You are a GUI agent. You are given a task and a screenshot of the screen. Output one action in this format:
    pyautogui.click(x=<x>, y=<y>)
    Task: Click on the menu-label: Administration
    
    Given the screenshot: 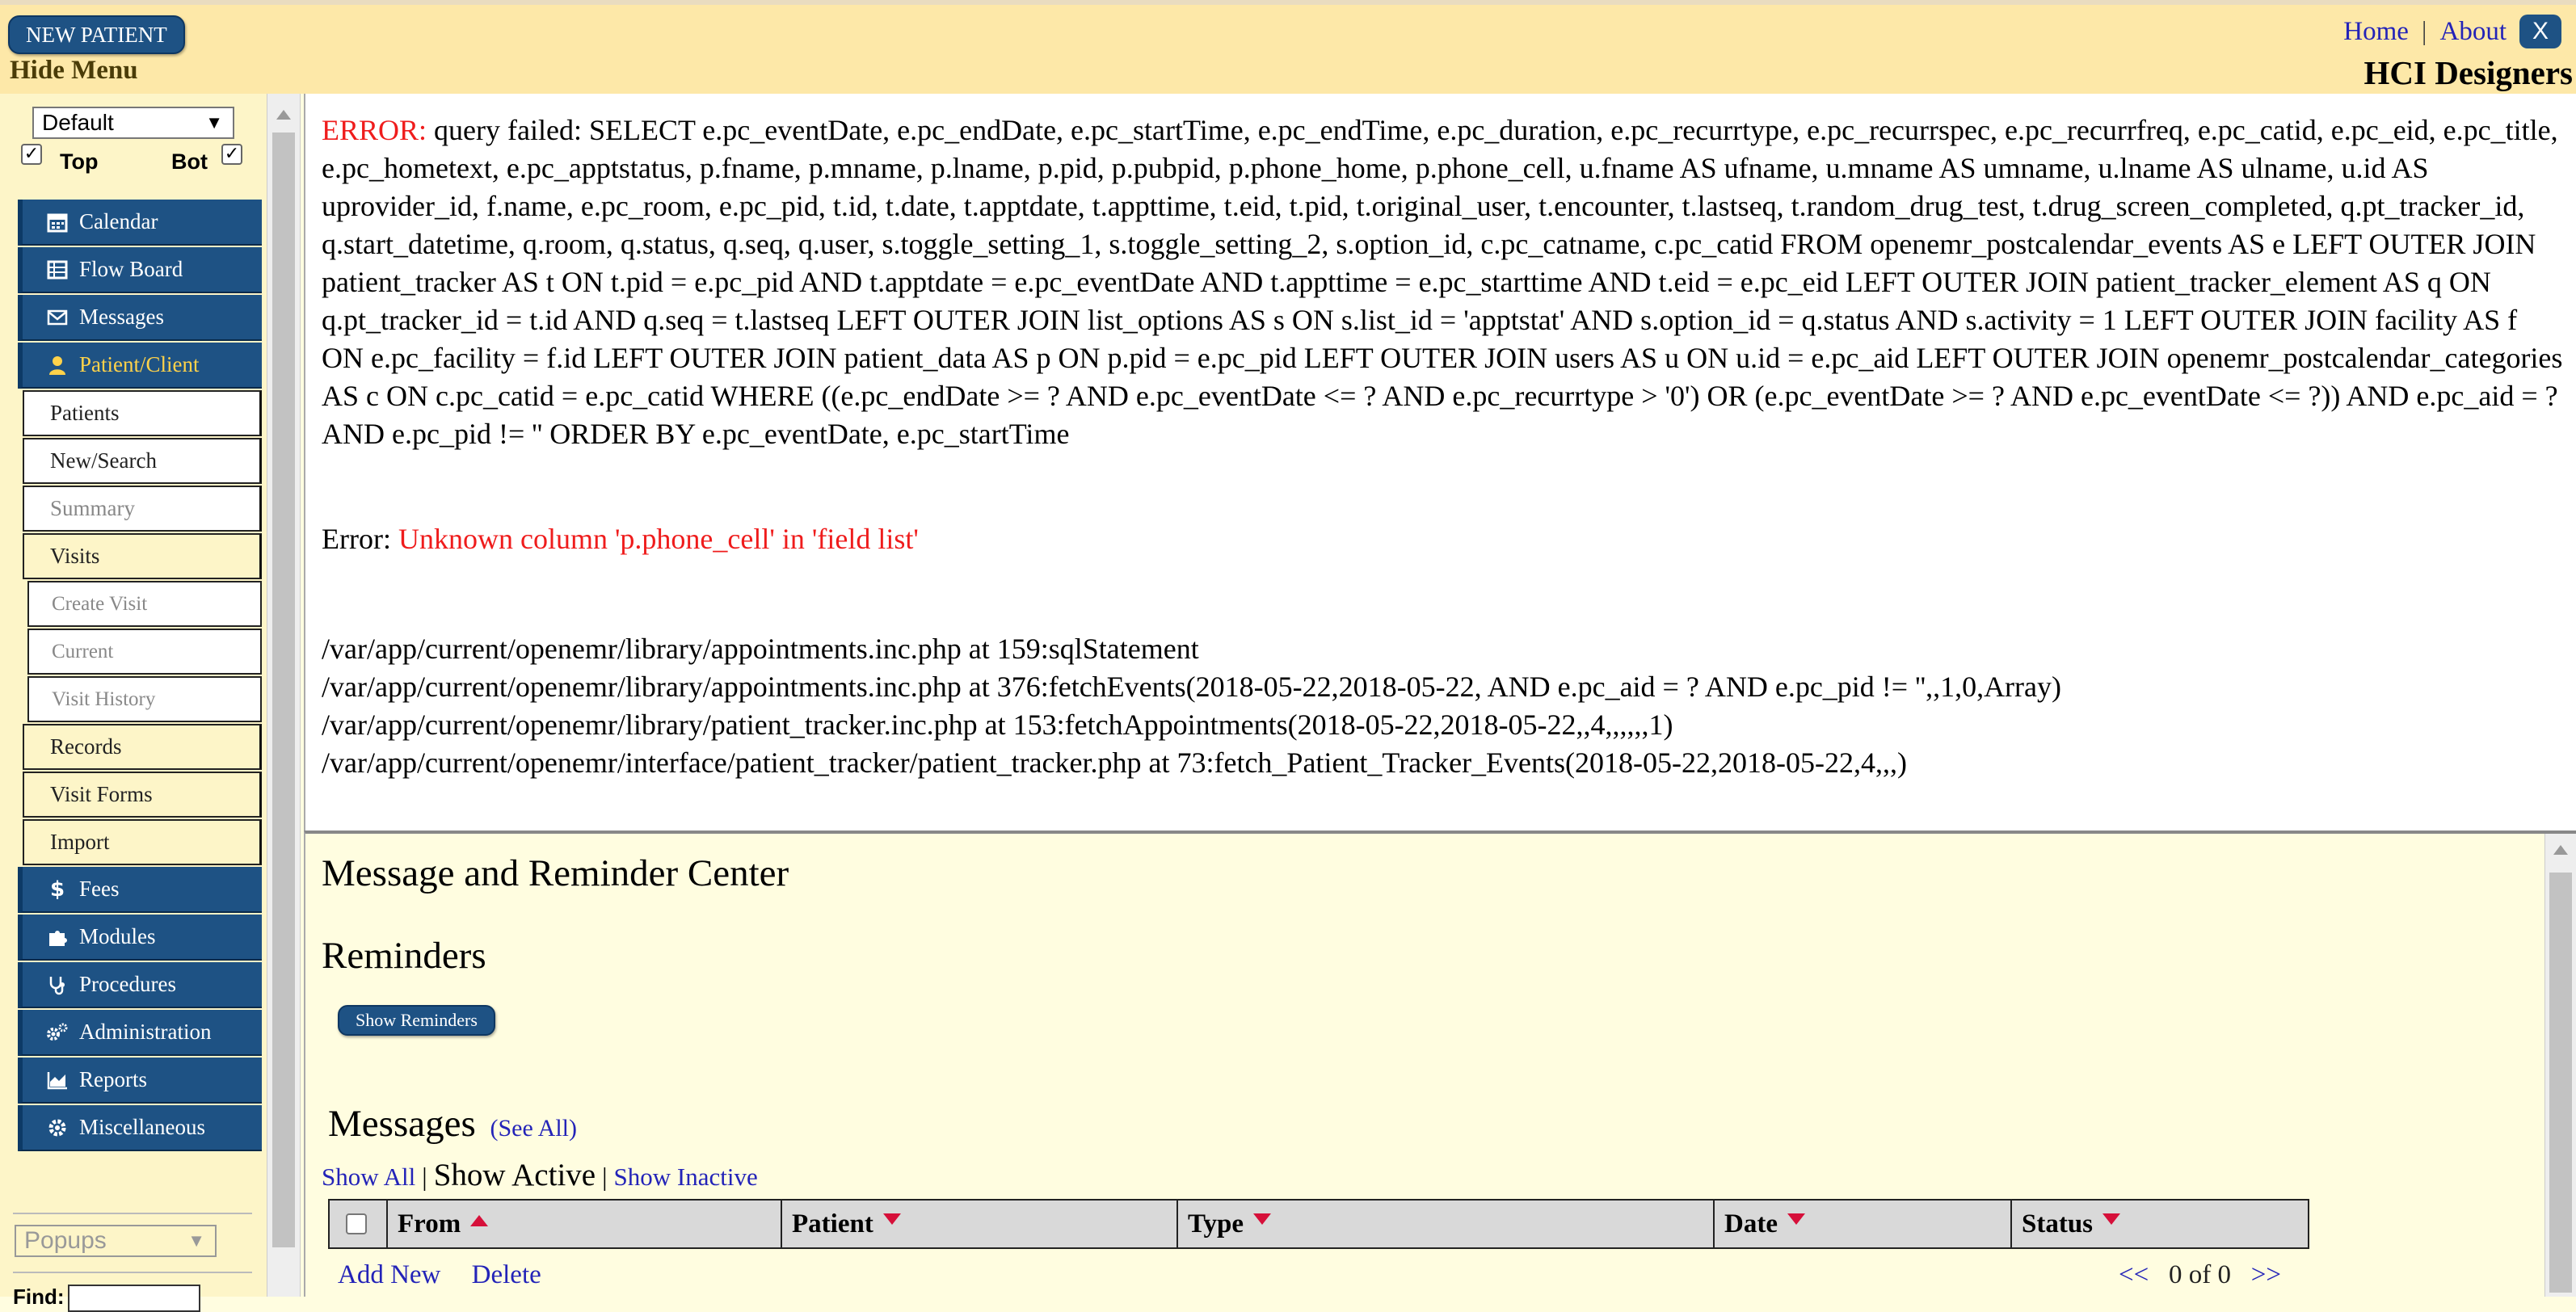 What is the action you would take?
    pyautogui.click(x=145, y=1032)
    